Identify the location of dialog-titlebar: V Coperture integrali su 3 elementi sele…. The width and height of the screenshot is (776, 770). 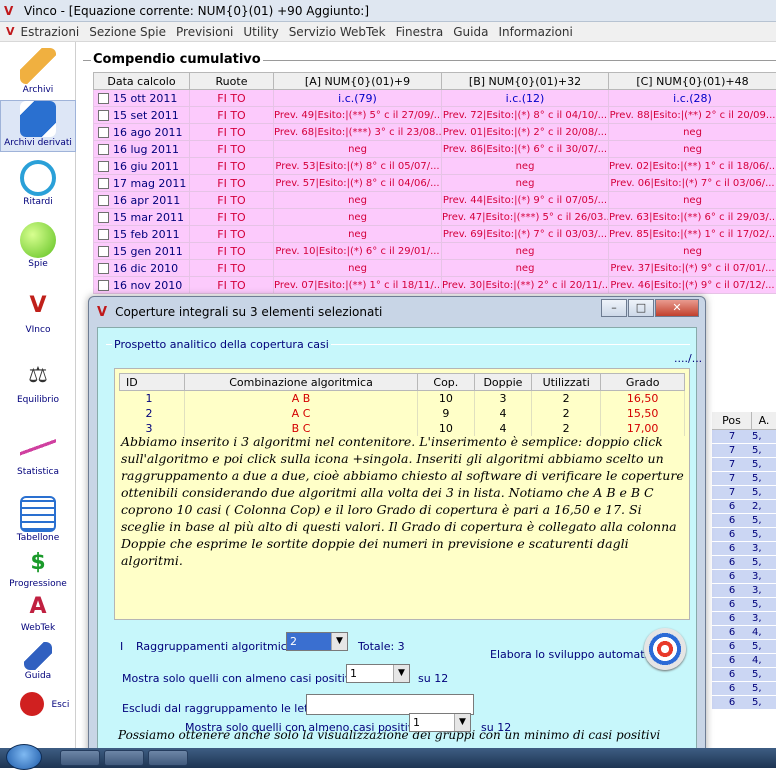
(397, 312).